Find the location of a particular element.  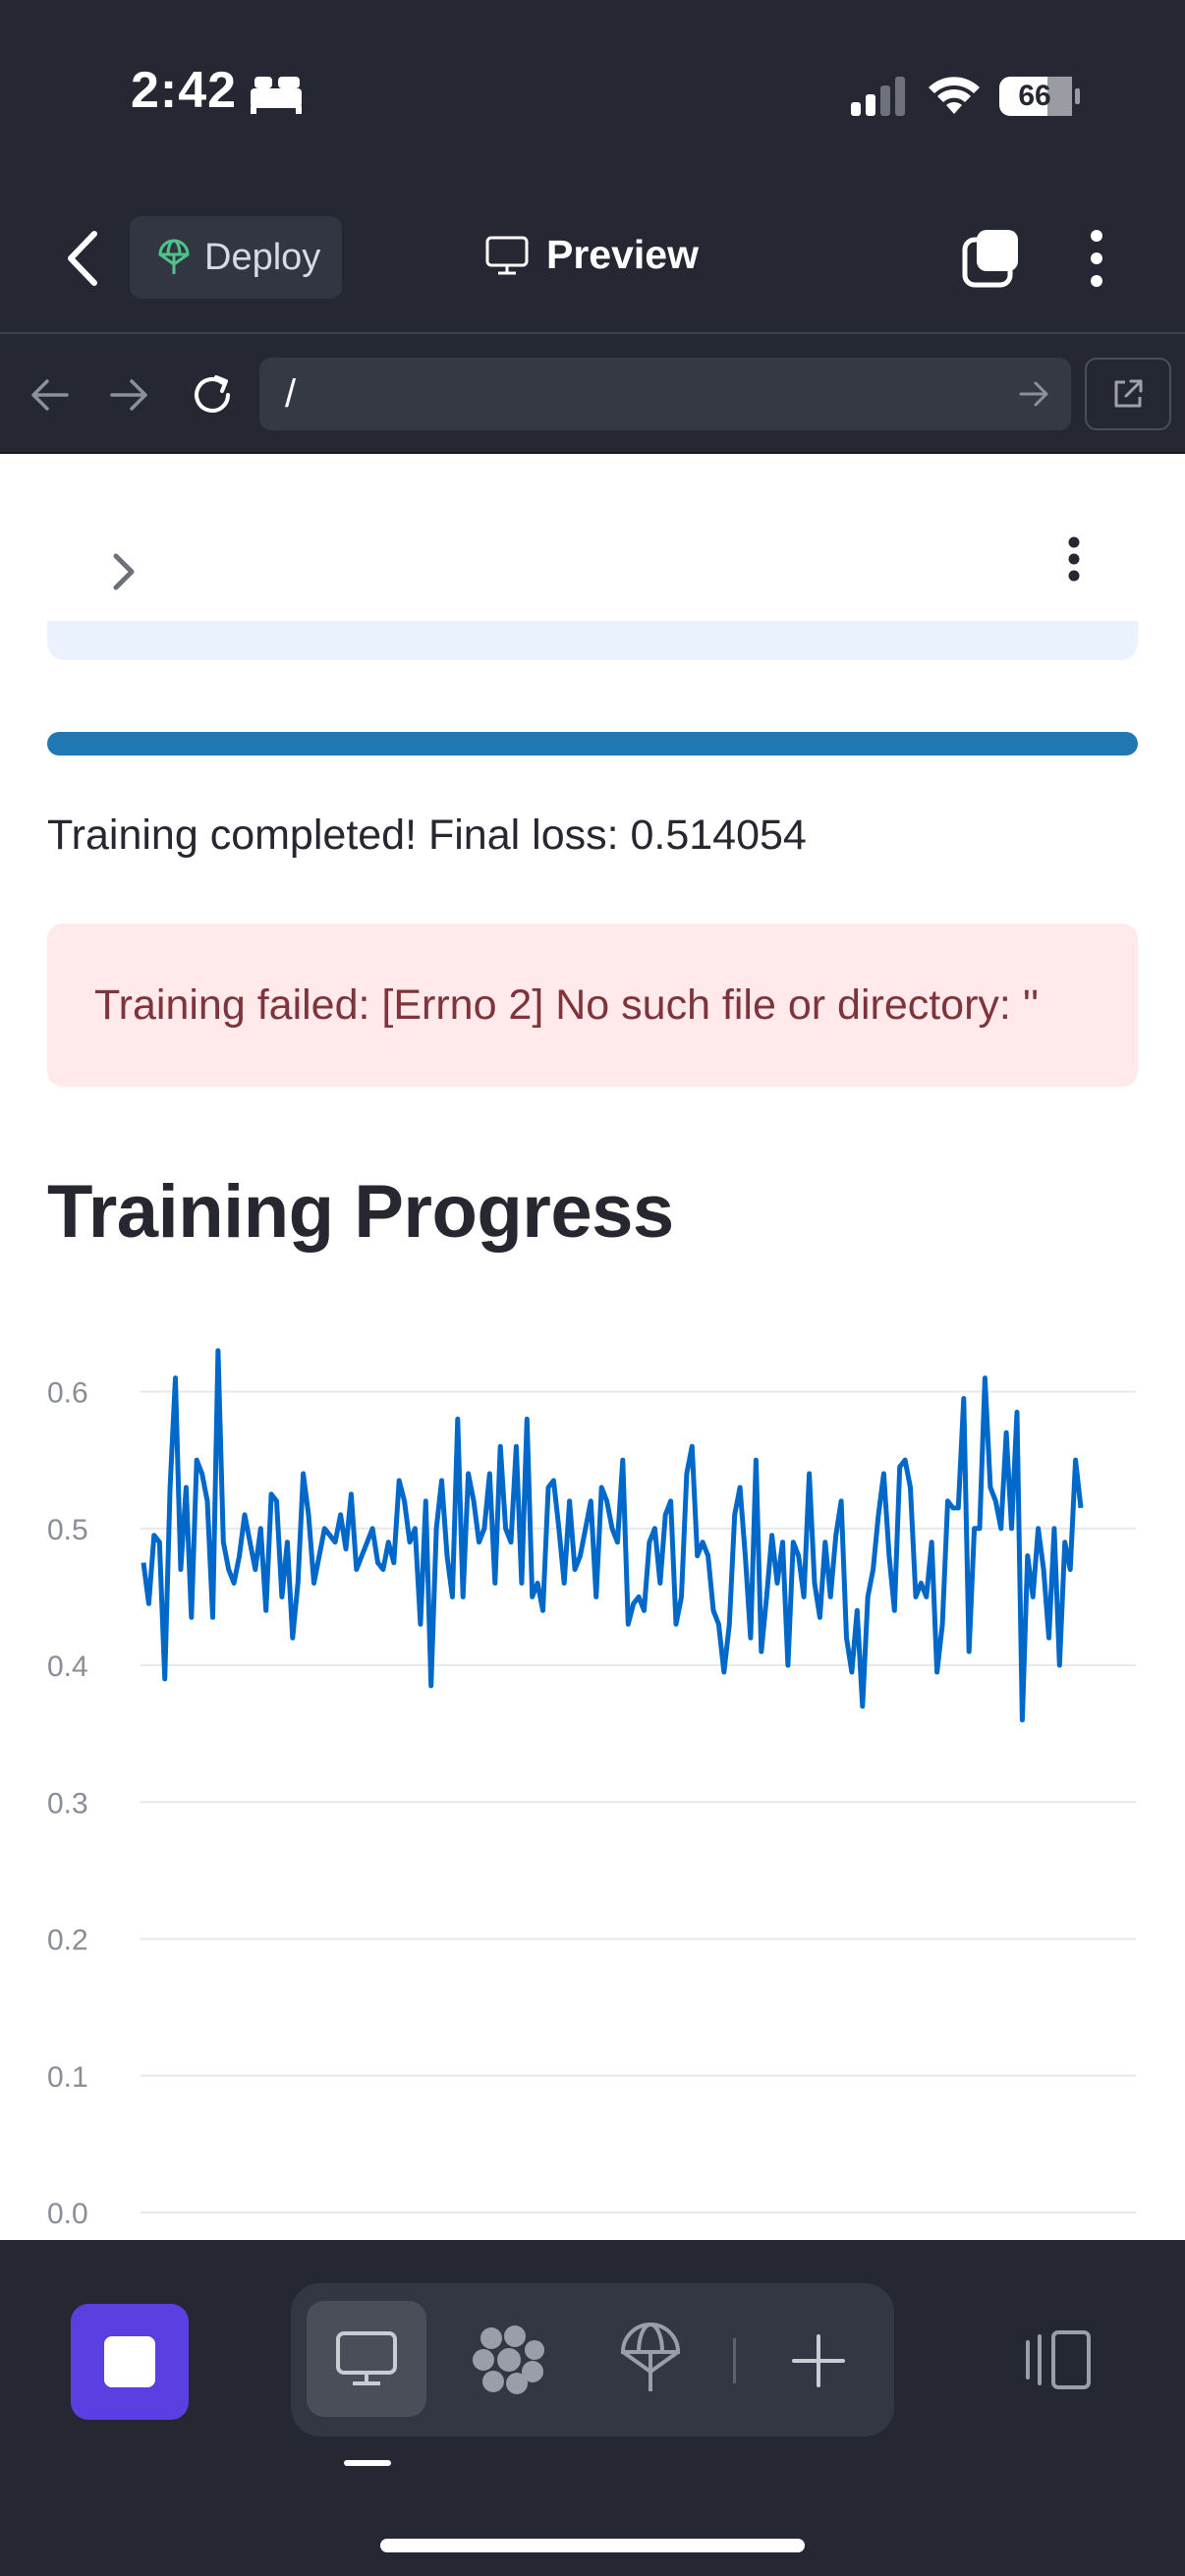

stop-button is located at coordinates (130, 2362).